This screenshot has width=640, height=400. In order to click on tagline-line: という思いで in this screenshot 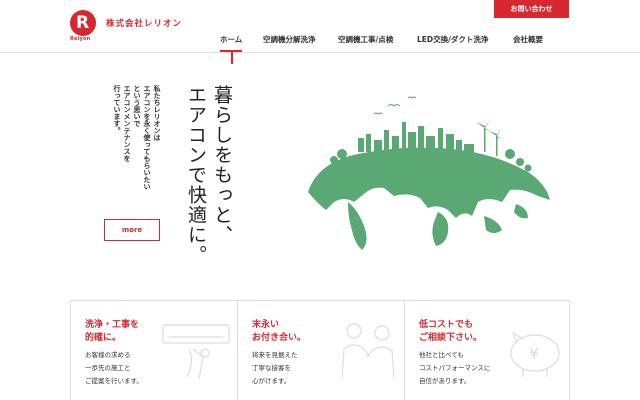, I will do `click(137, 106)`.